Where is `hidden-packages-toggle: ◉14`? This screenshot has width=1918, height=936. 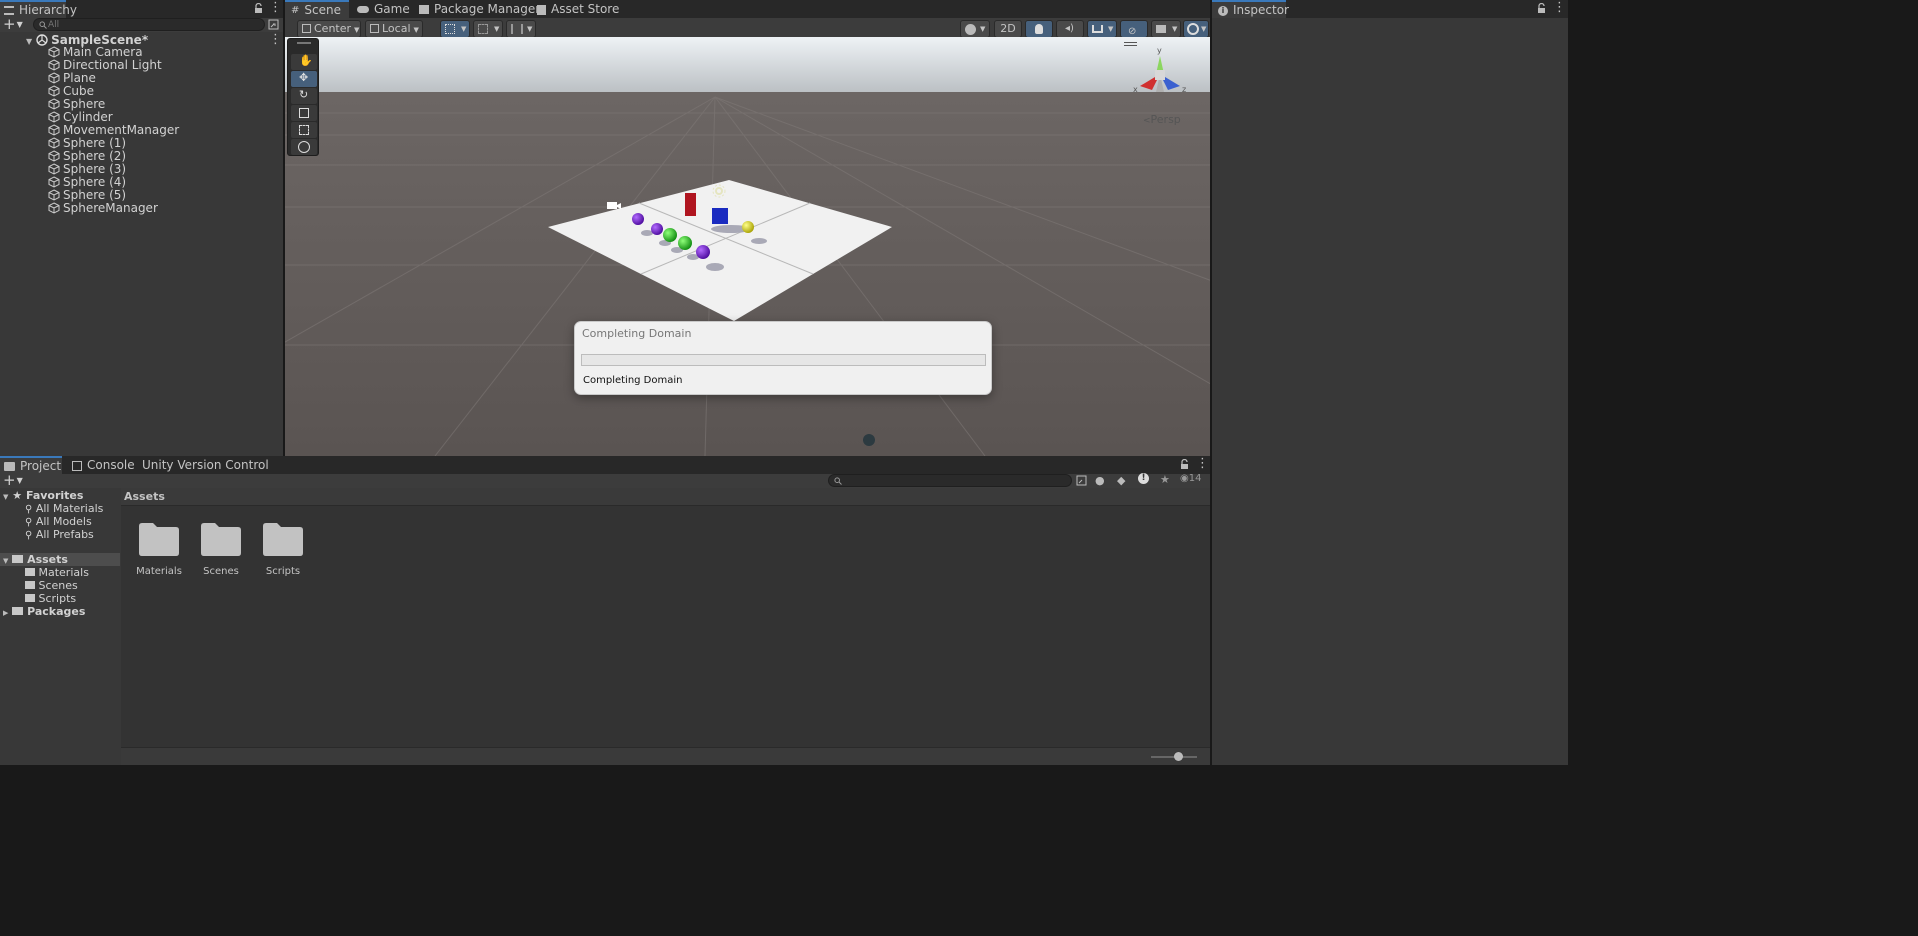 hidden-packages-toggle: ◉14 is located at coordinates (1190, 478).